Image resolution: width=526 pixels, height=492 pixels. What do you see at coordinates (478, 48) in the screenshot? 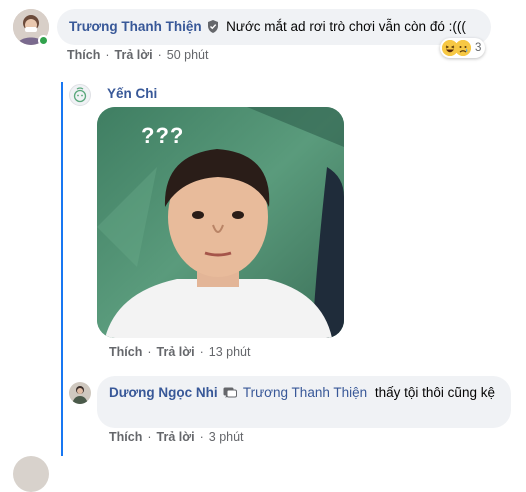
I see `reaction-count: 3` at bounding box center [478, 48].